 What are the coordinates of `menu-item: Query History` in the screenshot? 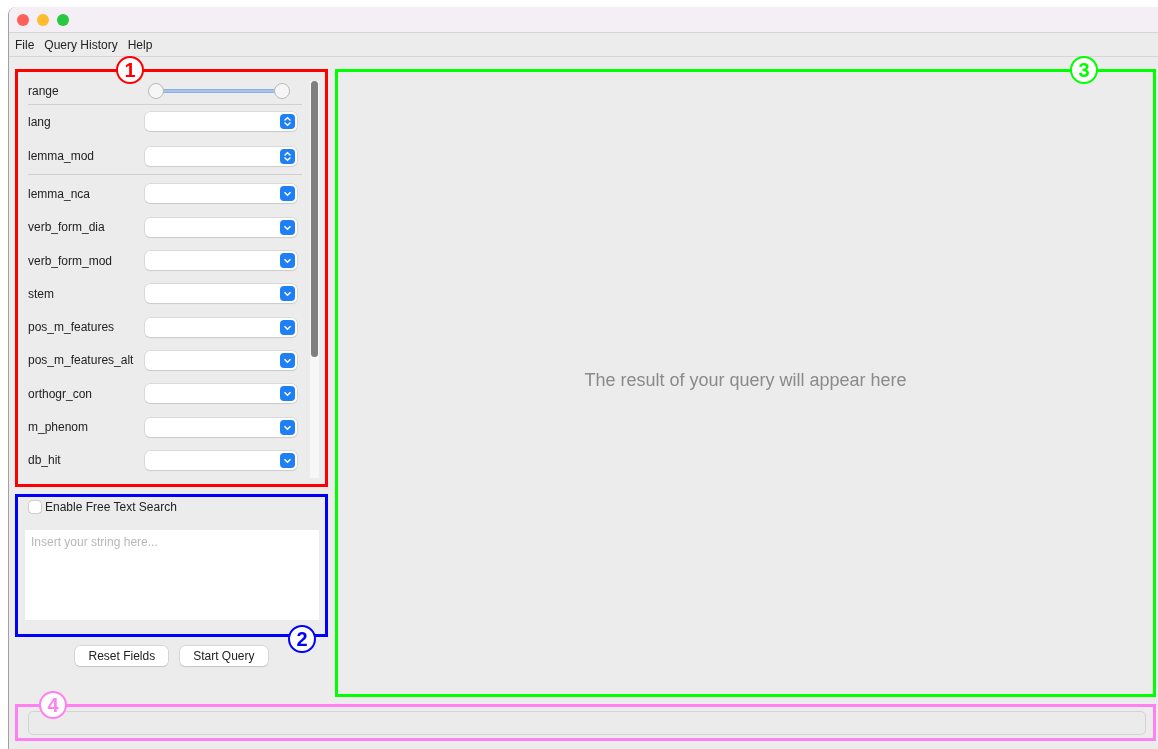 It's located at (81, 44).